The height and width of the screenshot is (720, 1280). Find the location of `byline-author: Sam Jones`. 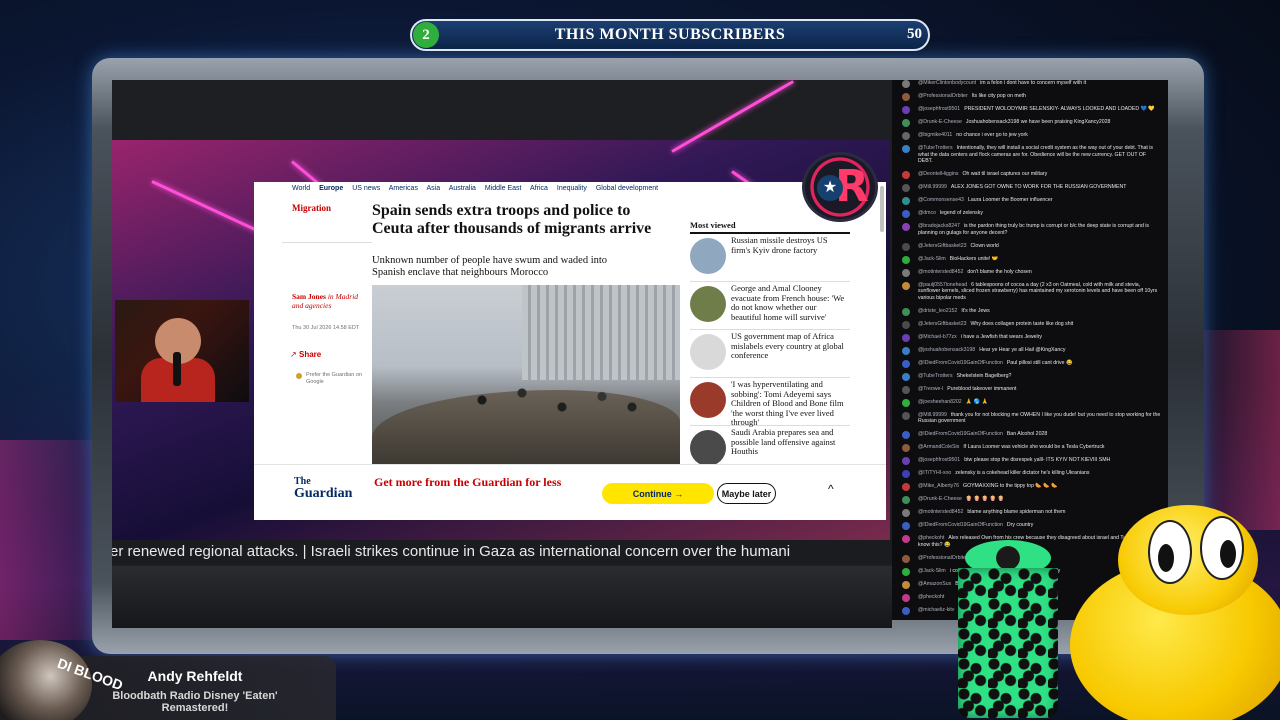

byline-author: Sam Jones is located at coordinates (309, 296).